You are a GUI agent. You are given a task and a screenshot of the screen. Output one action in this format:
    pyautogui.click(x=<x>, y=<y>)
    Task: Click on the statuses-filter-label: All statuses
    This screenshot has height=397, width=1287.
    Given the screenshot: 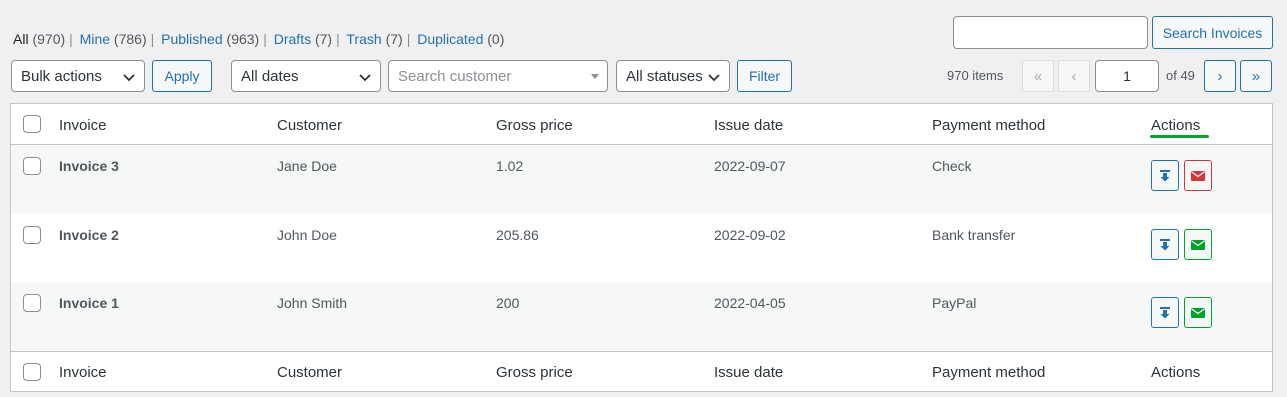 What is the action you would take?
    pyautogui.click(x=664, y=76)
    